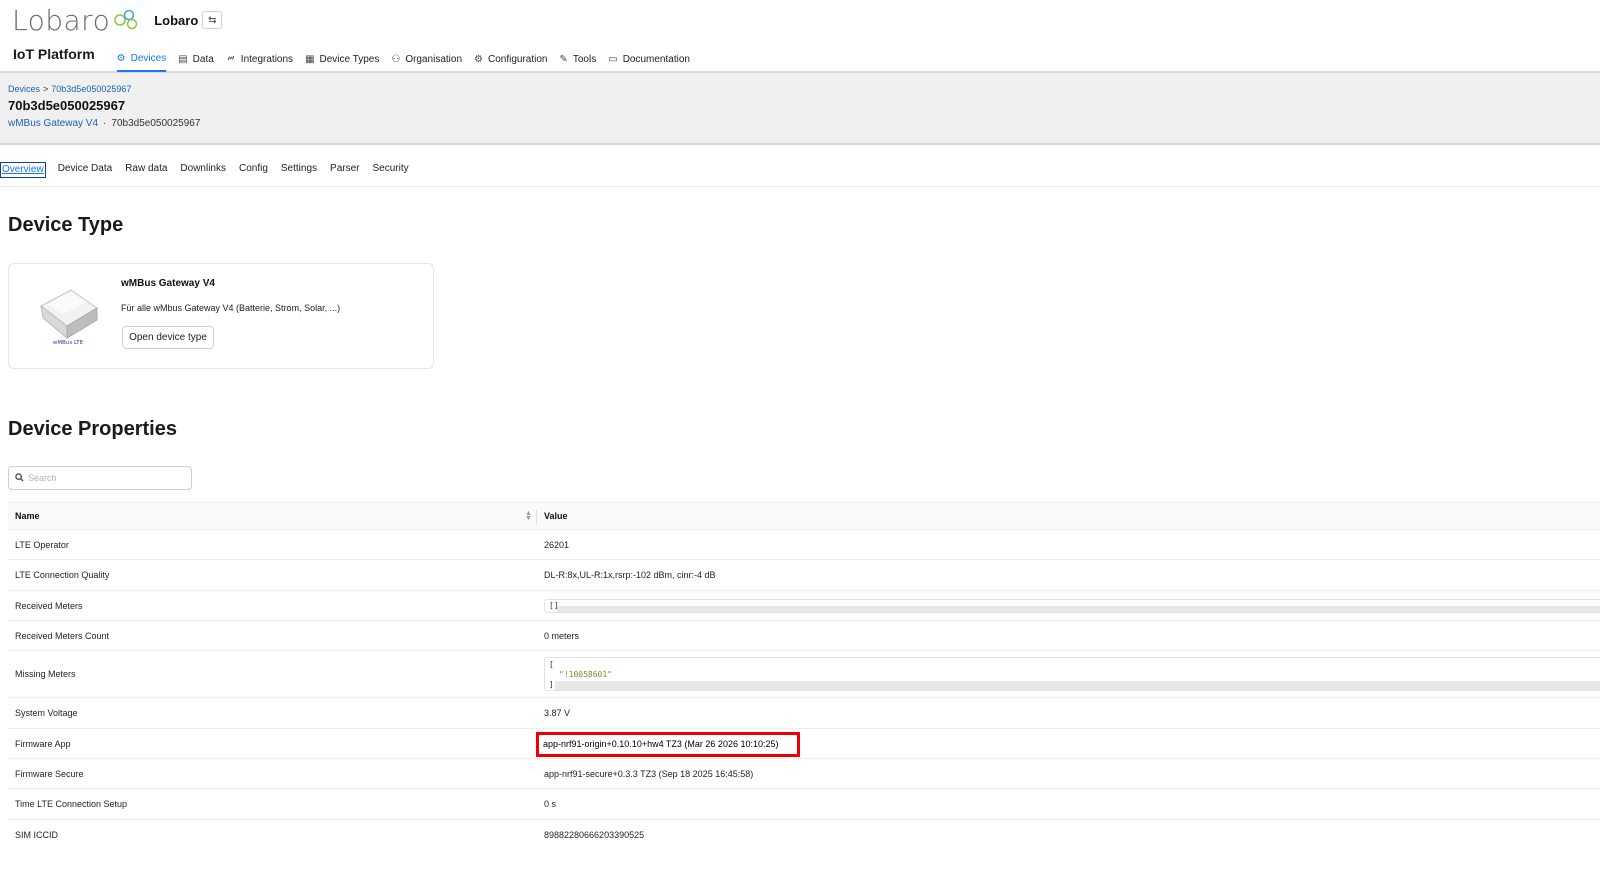  I want to click on device-type-heading: Device Type, so click(66, 225).